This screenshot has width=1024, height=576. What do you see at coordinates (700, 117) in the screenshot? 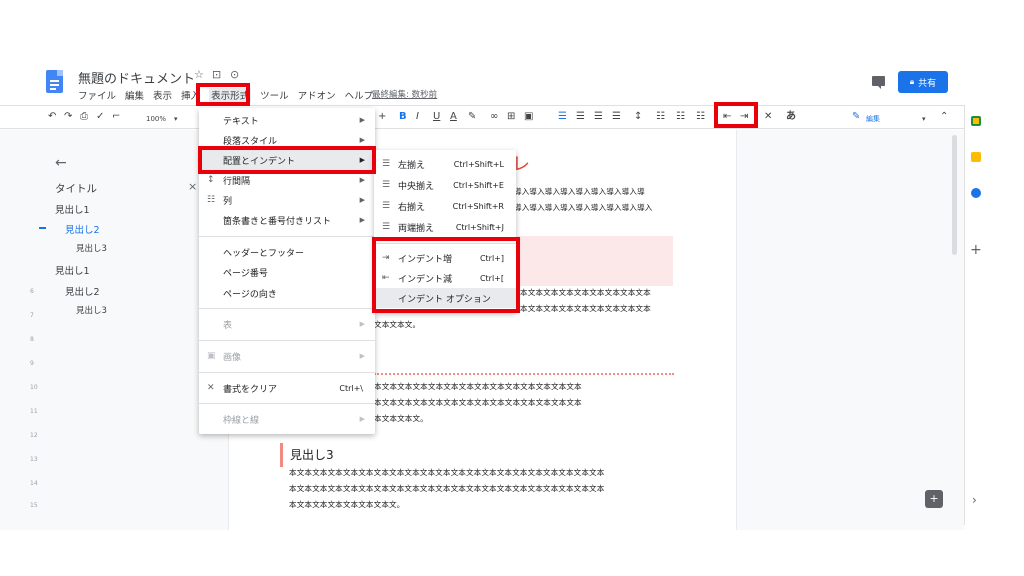
I see `numbered-list-icon: ☷` at bounding box center [700, 117].